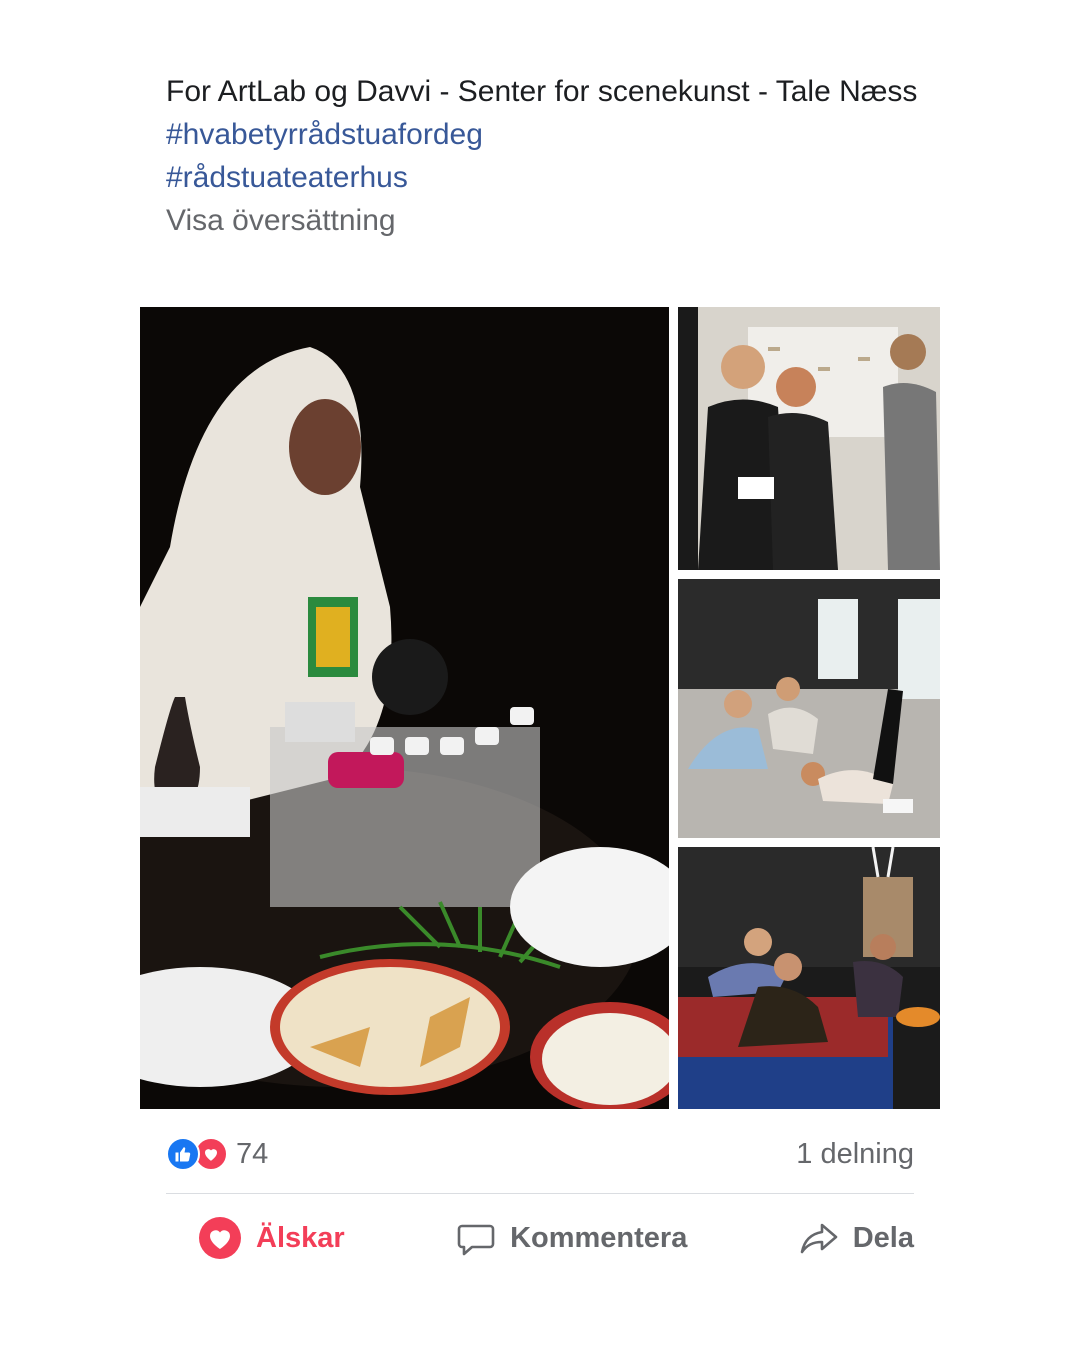 This screenshot has height=1350, width=1080. I want to click on reaction-count: 74, so click(252, 1153).